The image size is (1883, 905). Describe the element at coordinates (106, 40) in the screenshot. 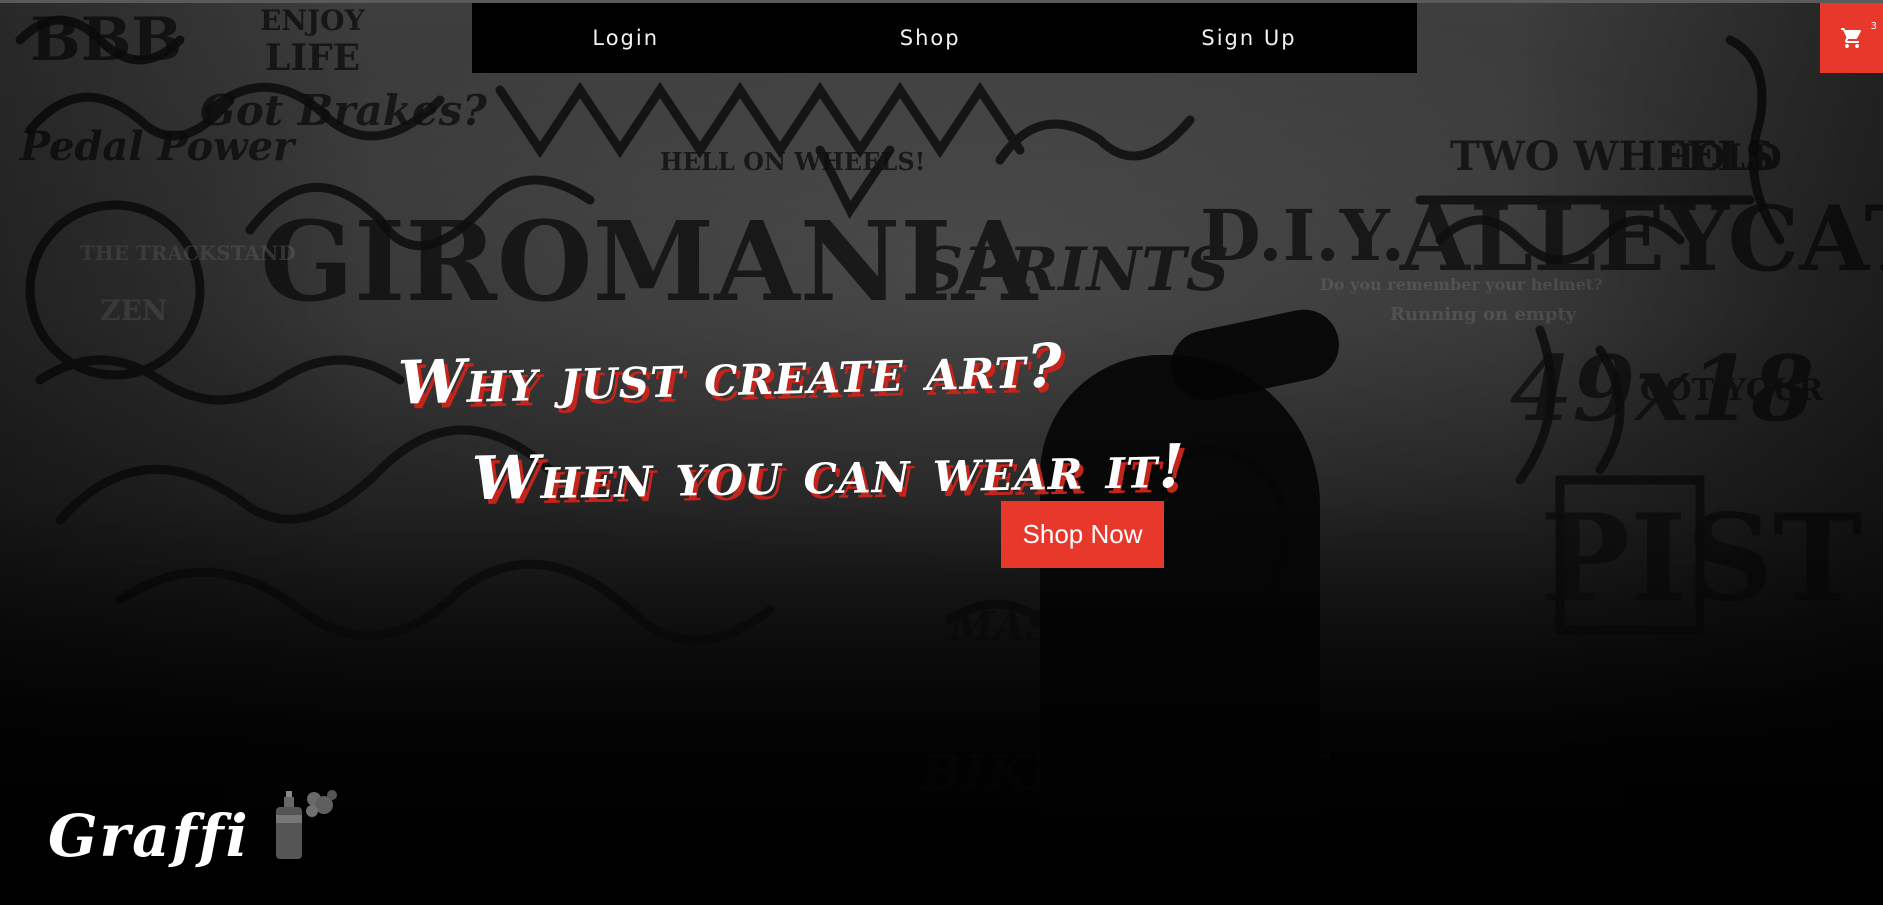

I see `svg-text: BBB` at that location.